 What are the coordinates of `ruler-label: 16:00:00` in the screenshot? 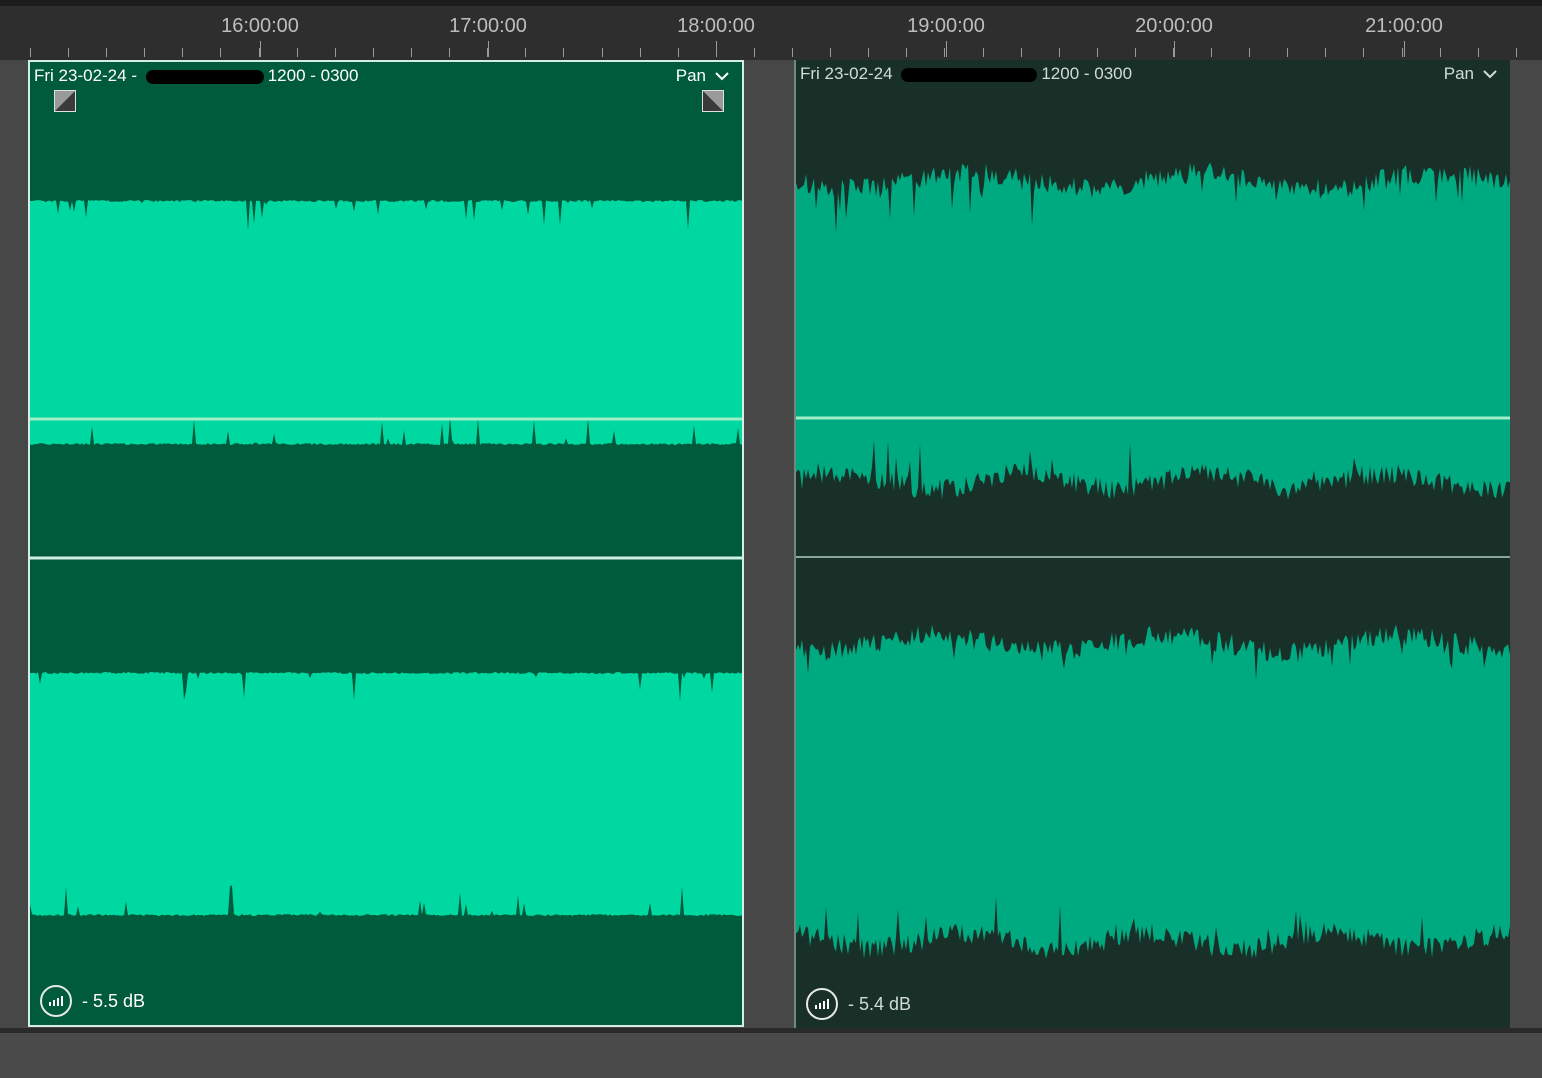 It's located at (260, 26).